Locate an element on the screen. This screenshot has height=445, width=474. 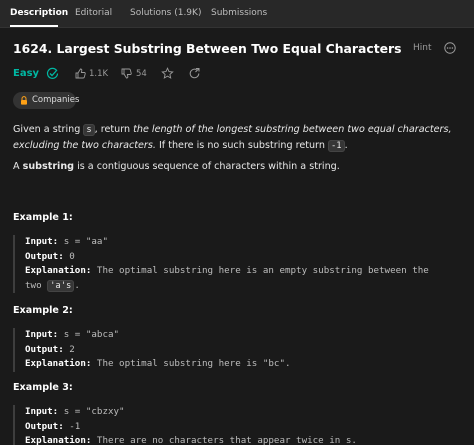
explanation-text: The optimal substring here is "bc". is located at coordinates (191, 363).